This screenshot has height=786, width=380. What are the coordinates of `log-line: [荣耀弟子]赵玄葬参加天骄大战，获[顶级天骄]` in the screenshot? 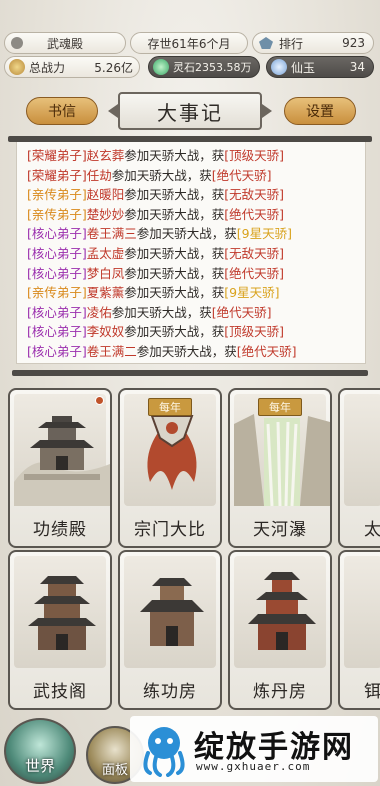 It's located at (193, 156).